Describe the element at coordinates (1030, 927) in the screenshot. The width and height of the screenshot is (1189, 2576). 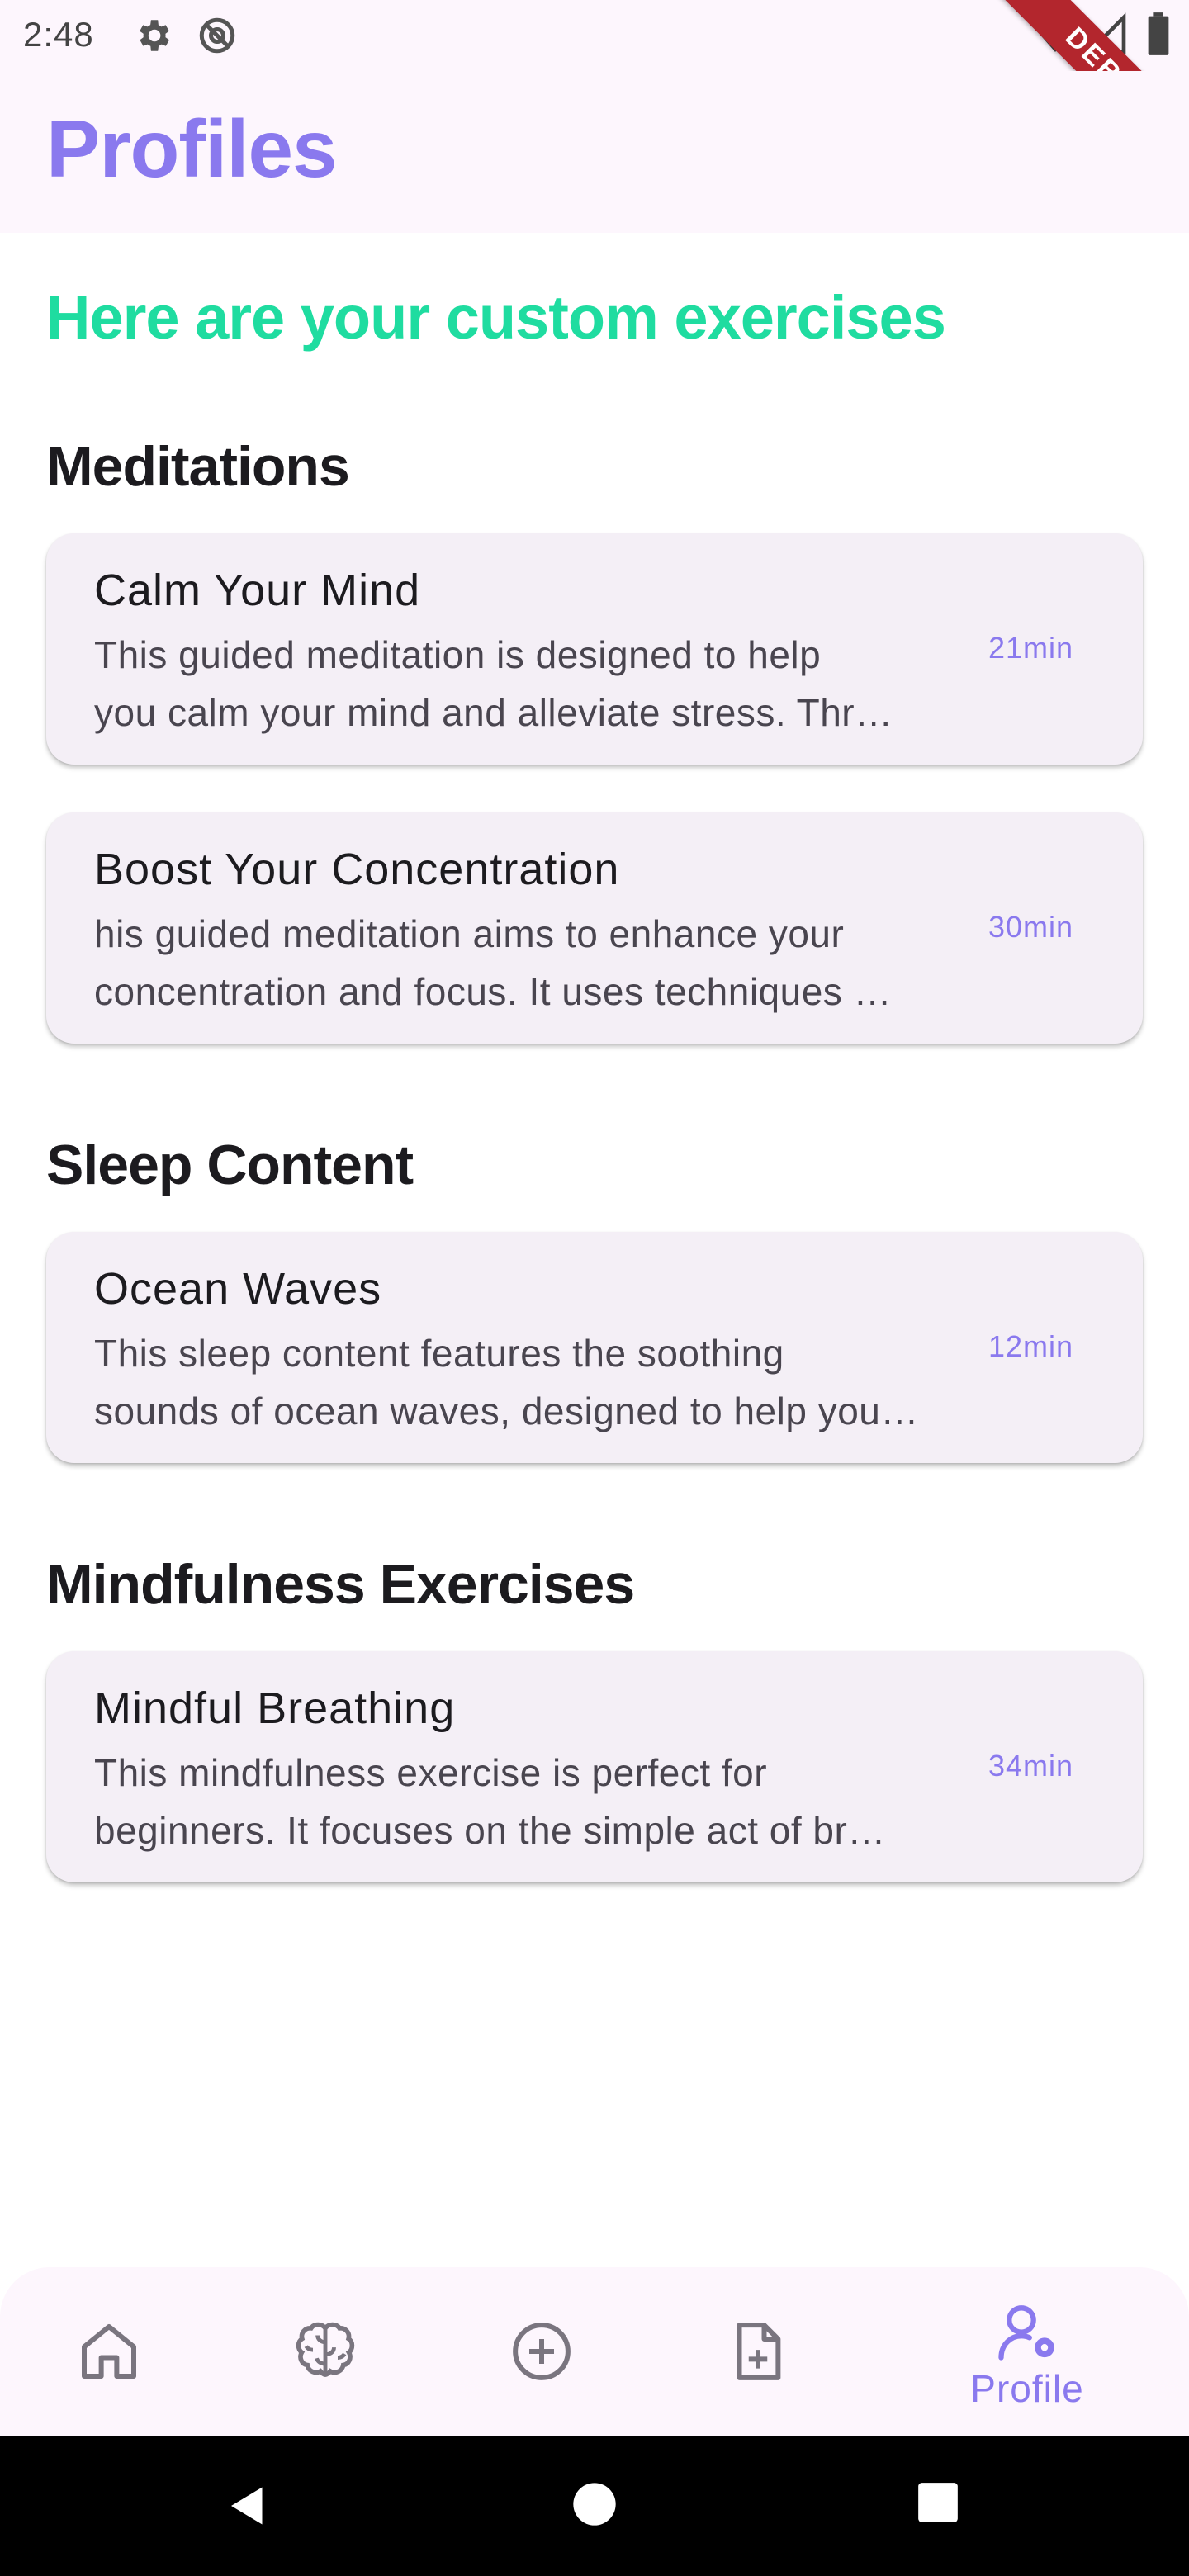
I see `card-duration: 30min` at that location.